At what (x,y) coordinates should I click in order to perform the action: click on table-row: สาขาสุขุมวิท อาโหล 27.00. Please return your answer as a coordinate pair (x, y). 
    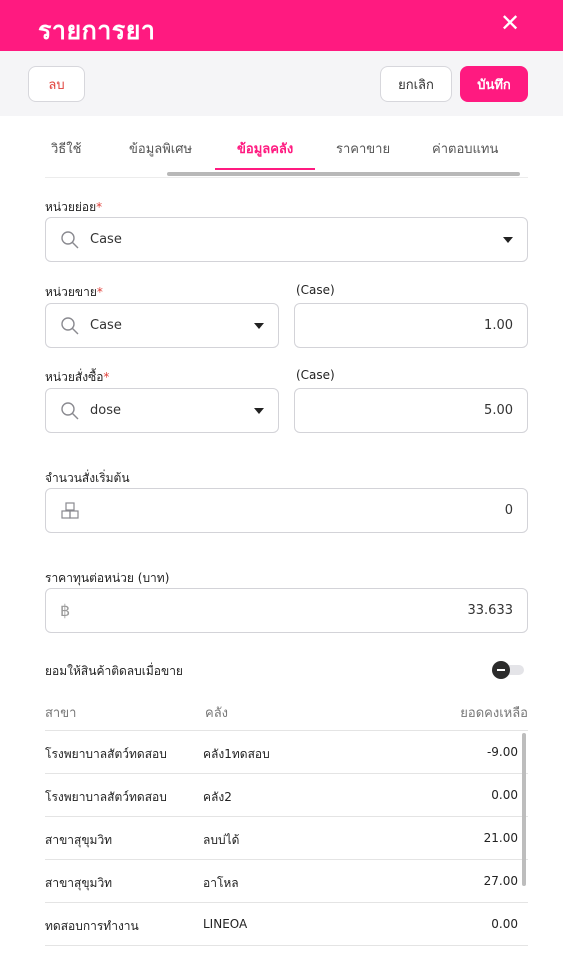
    Looking at the image, I should click on (286, 881).